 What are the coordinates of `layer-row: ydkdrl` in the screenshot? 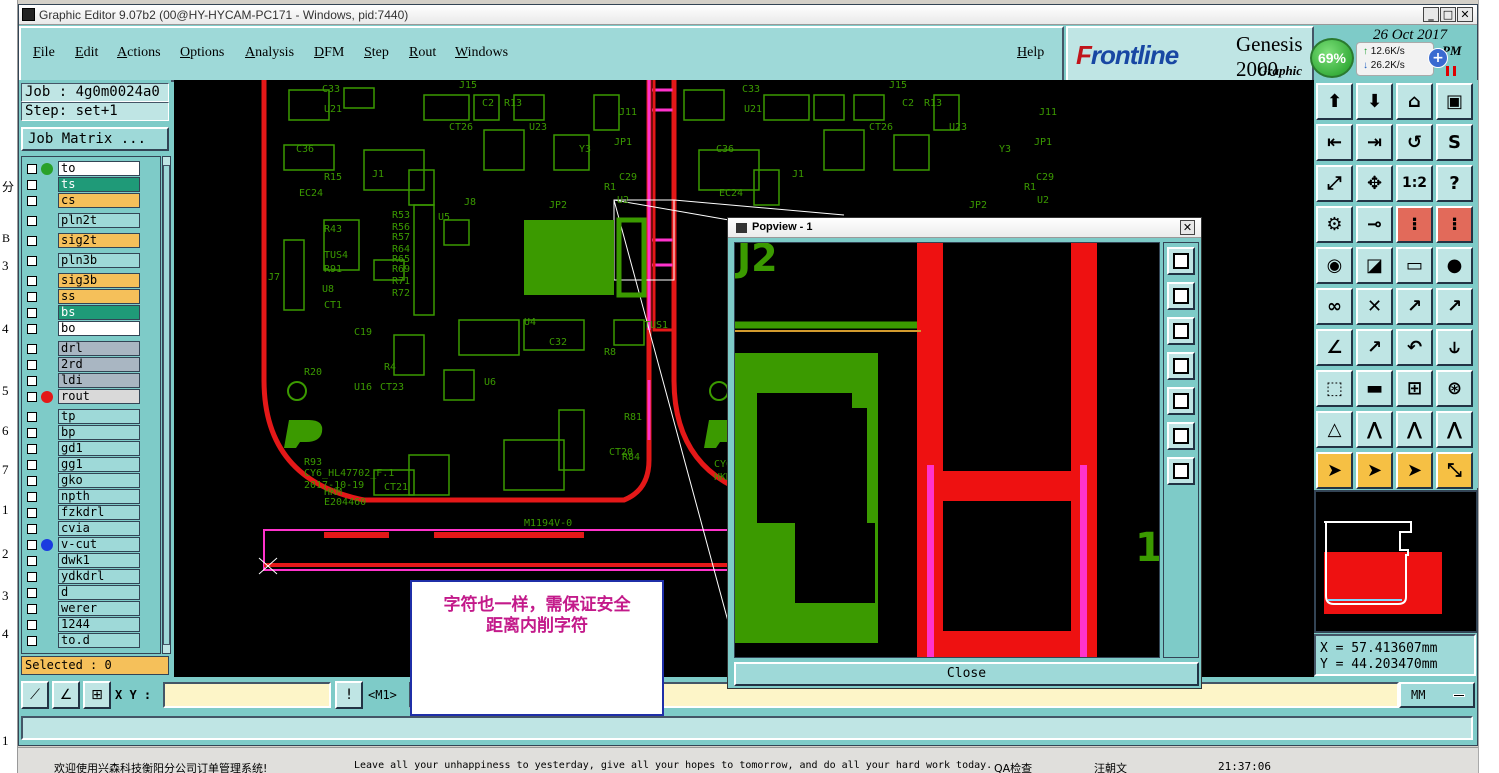 It's located at (91, 577).